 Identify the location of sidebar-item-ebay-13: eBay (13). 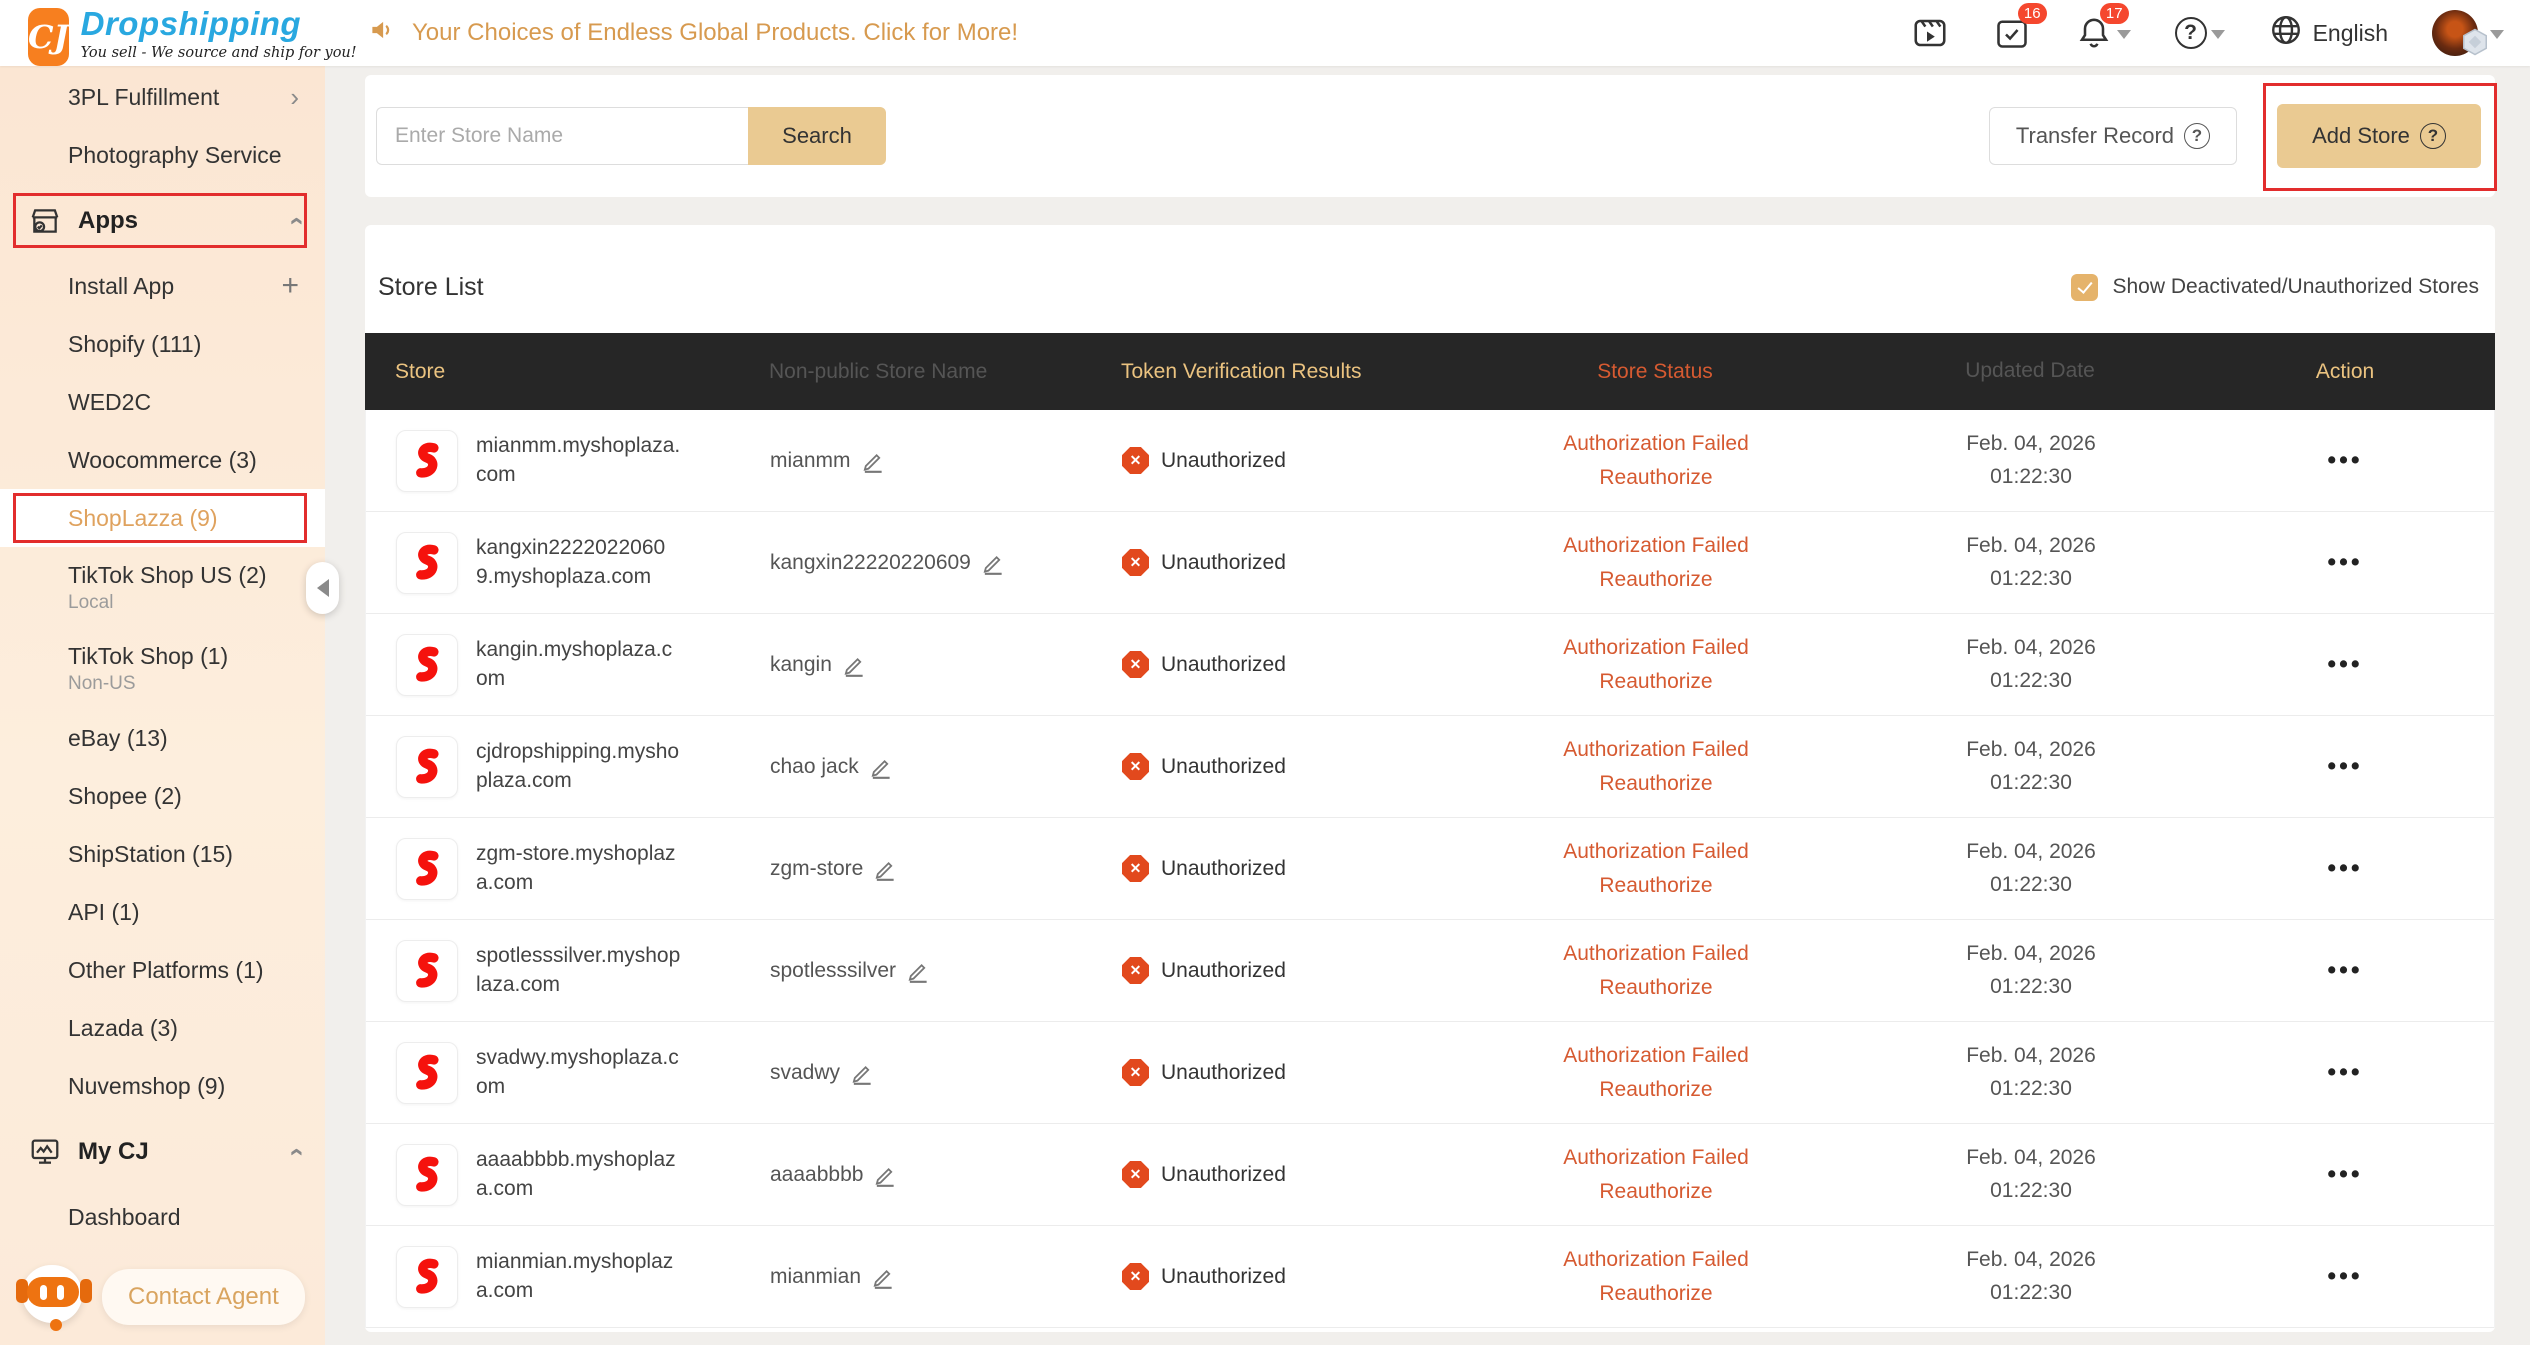
(162, 738).